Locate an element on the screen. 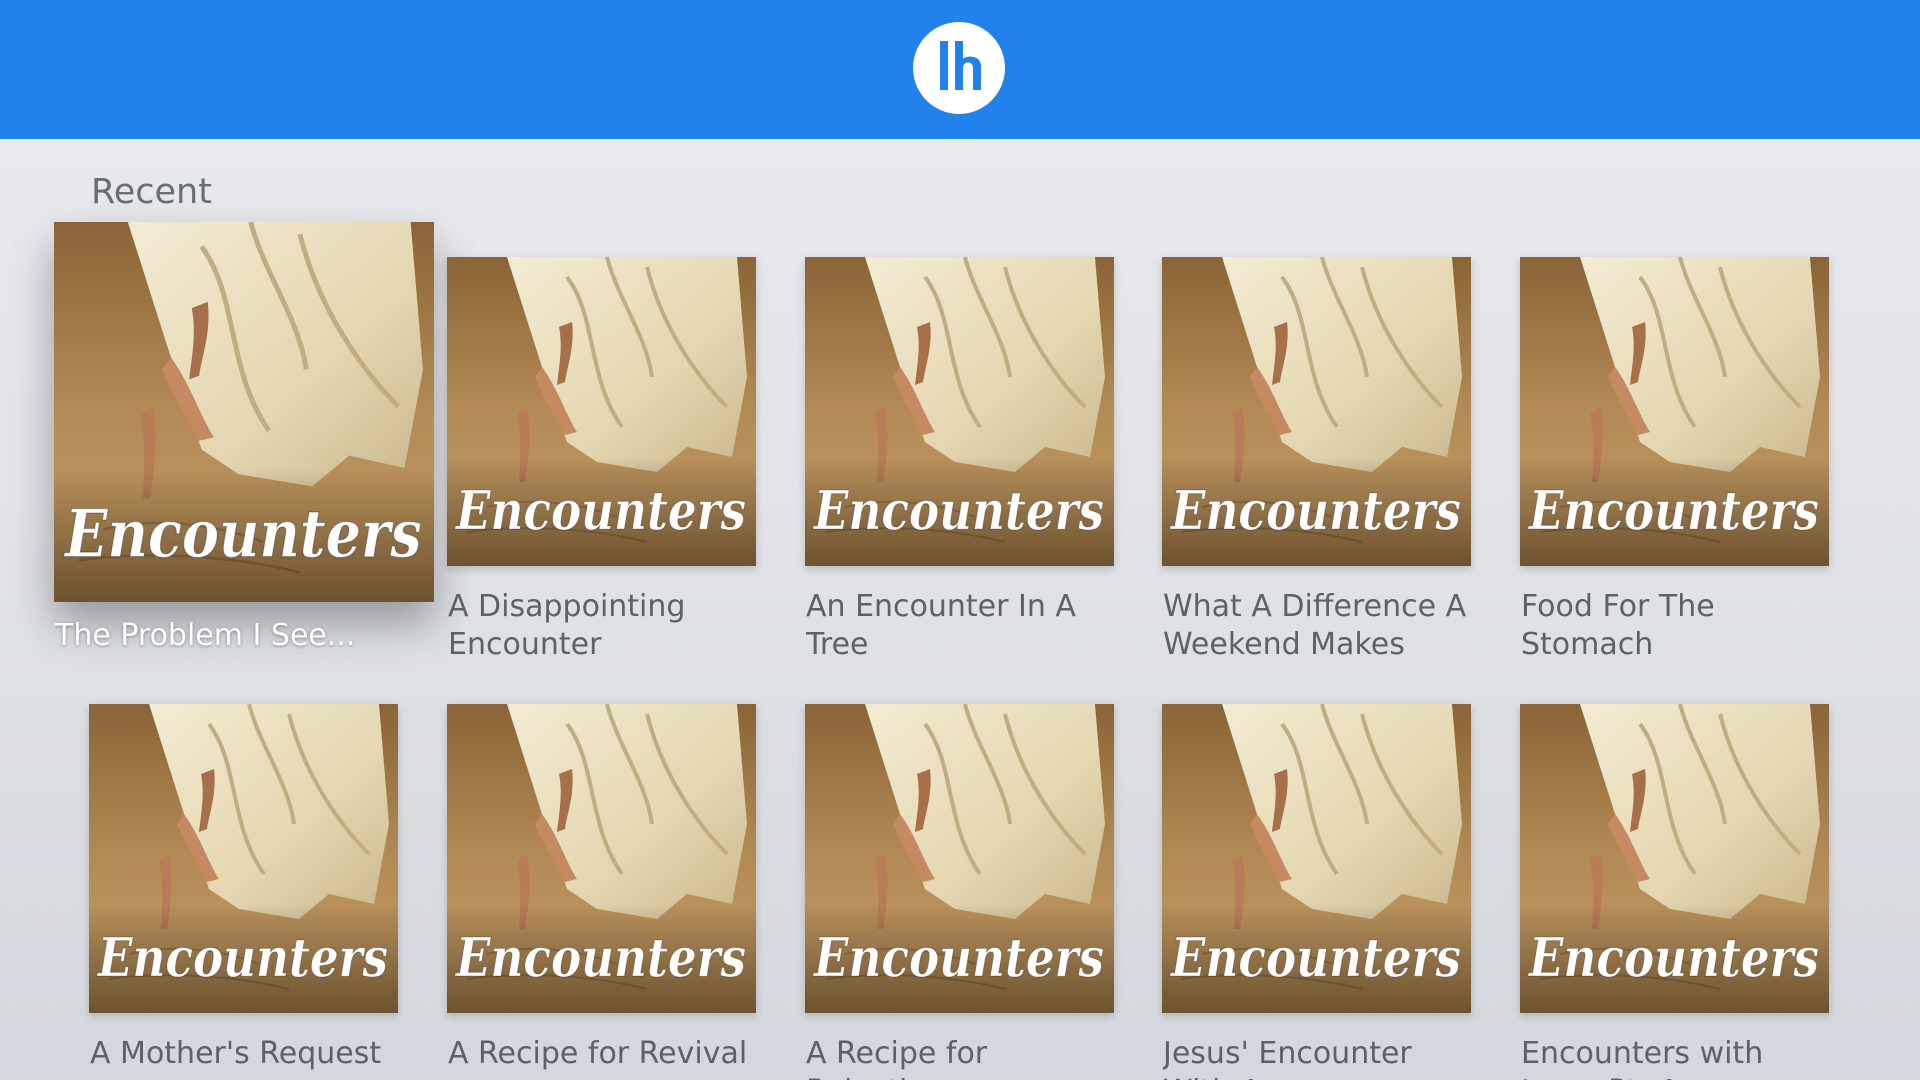 This screenshot has width=1920, height=1080. section-title-recent: Recent is located at coordinates (151, 192).